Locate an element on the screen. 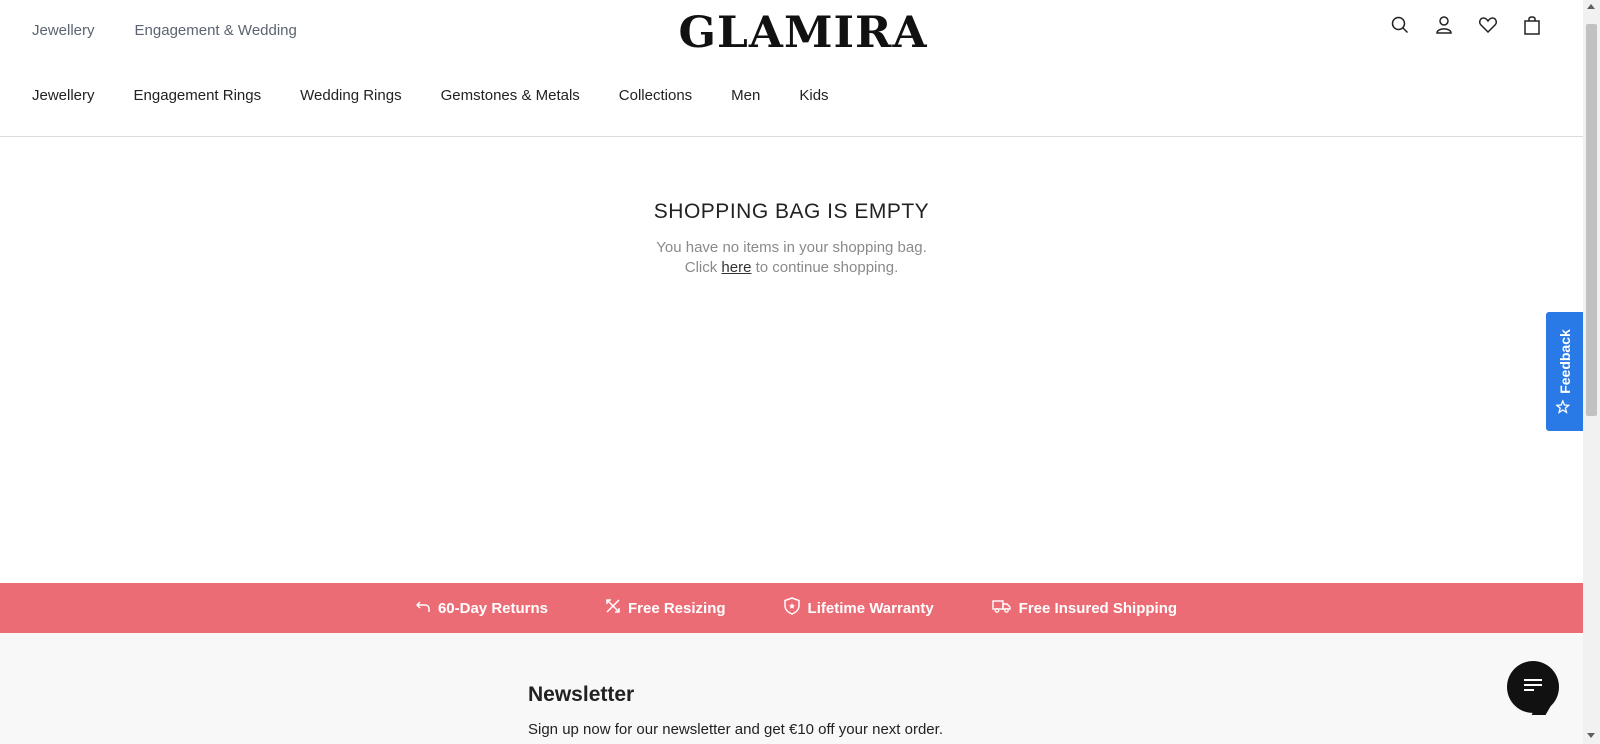 The image size is (1600, 744). benefit-returns-label: 60-Day Returns is located at coordinates (492, 608).